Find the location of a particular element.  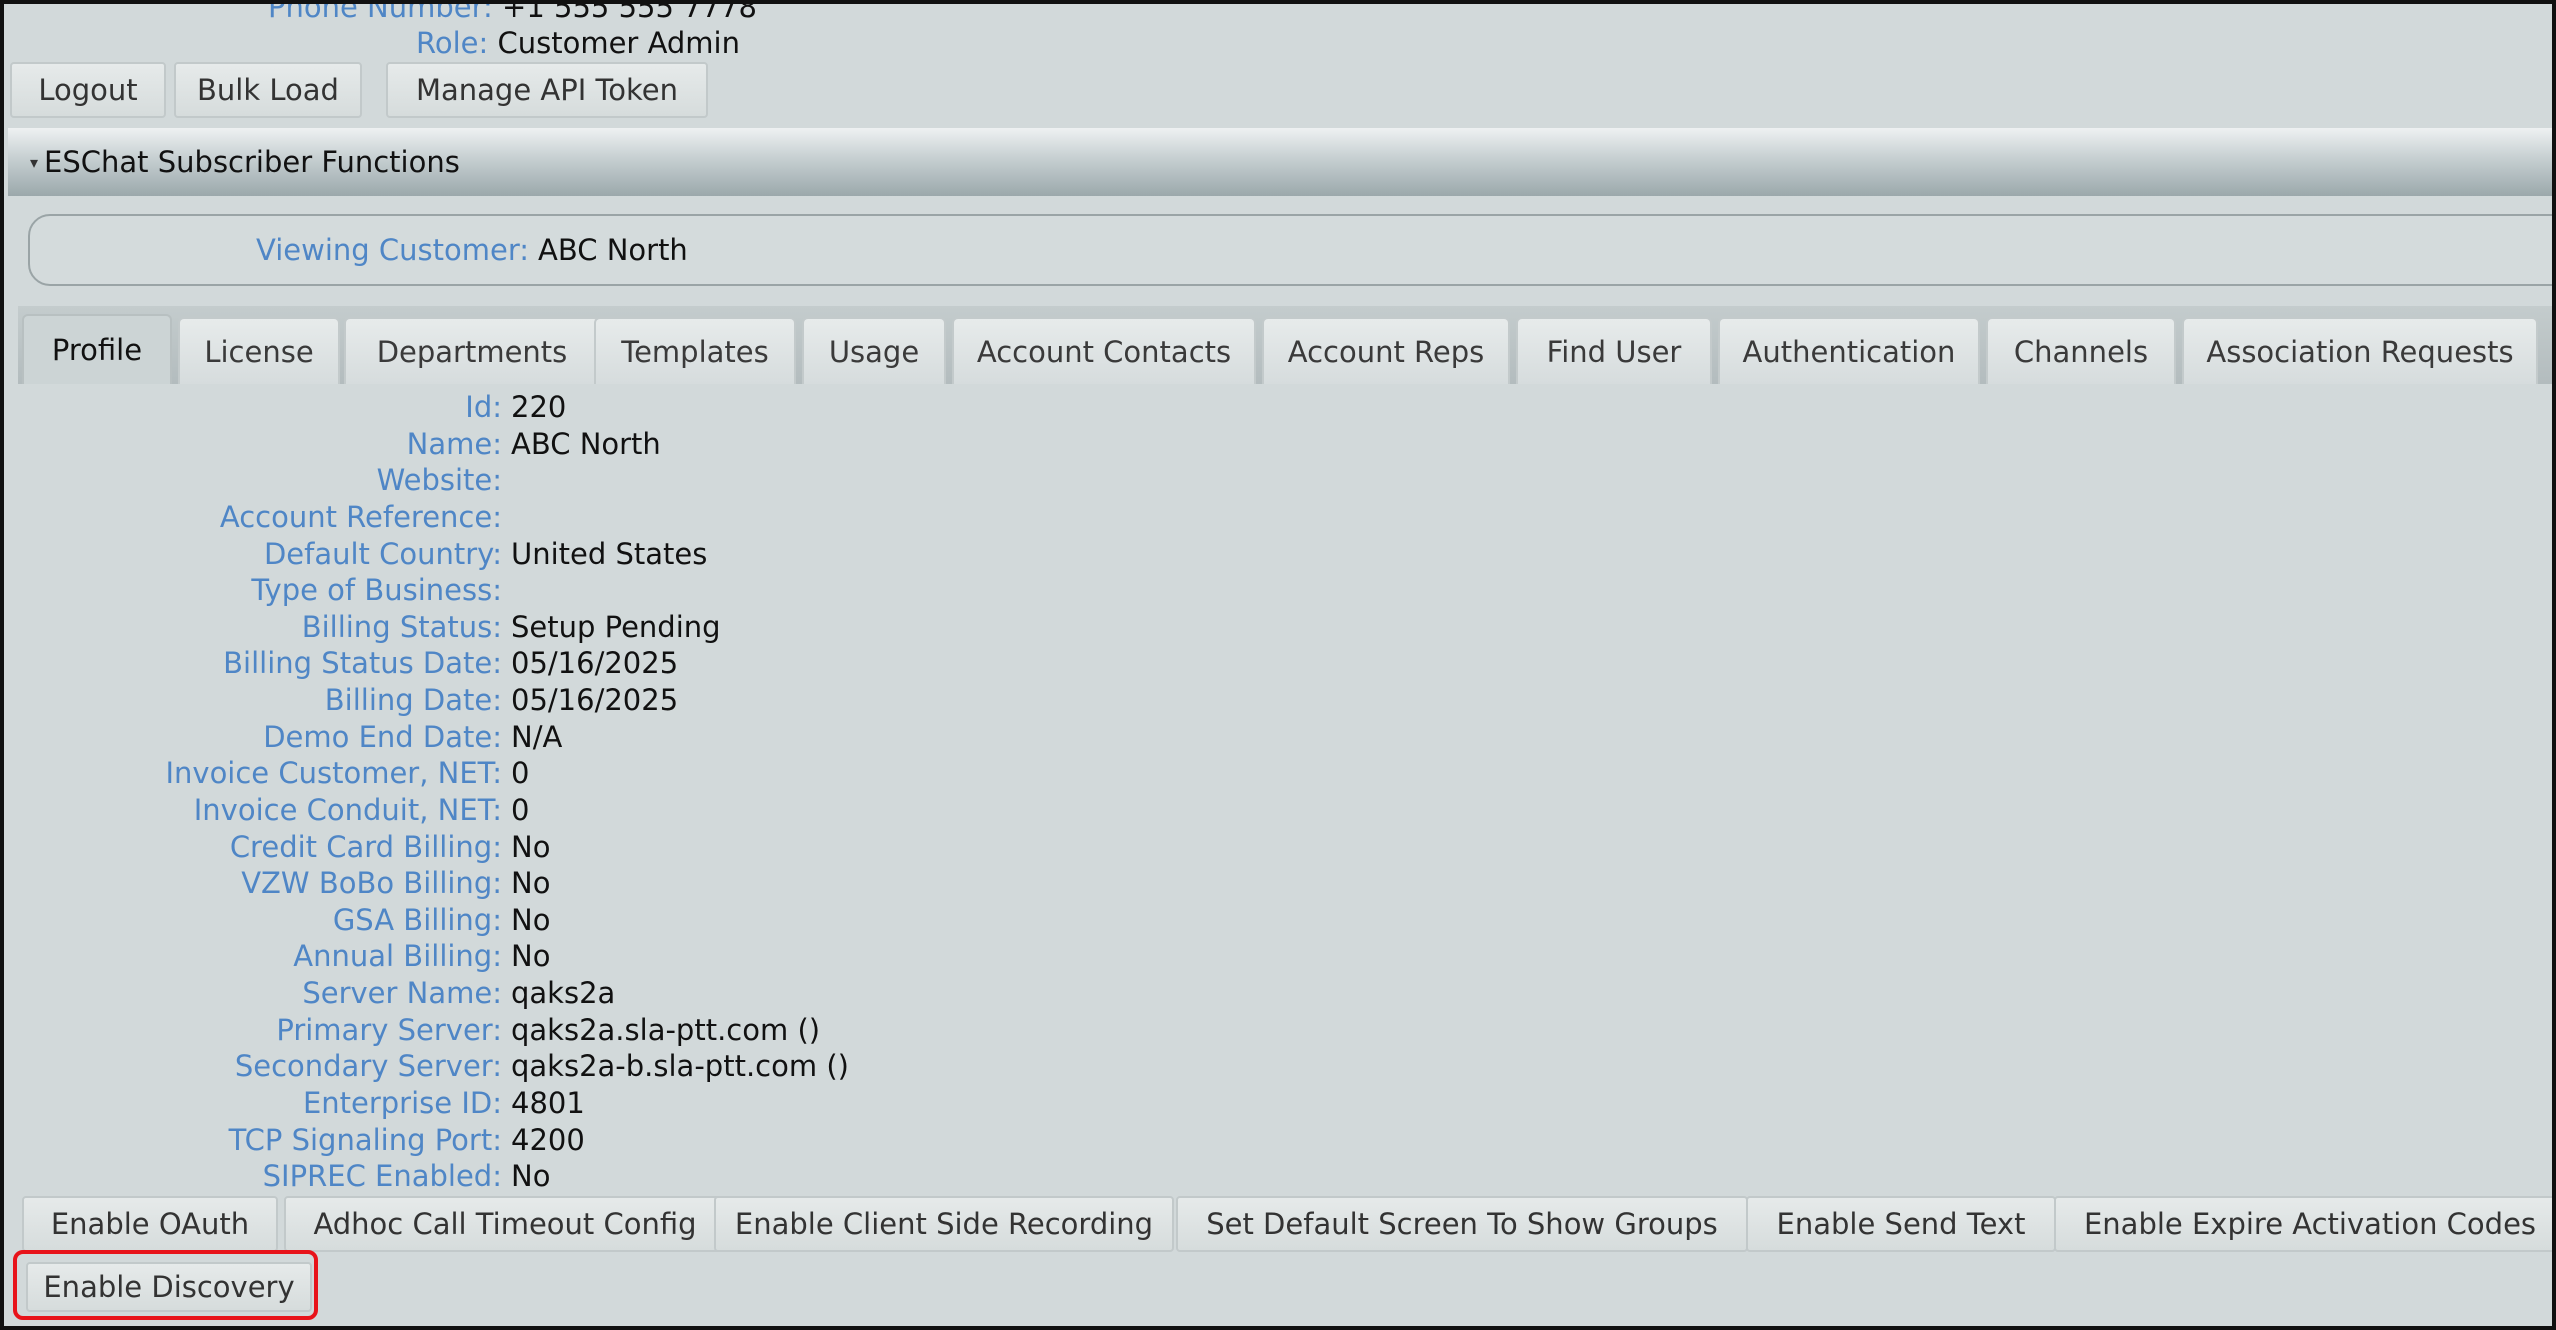

discovery-highlight: Enable Discovery is located at coordinates (165, 1285).